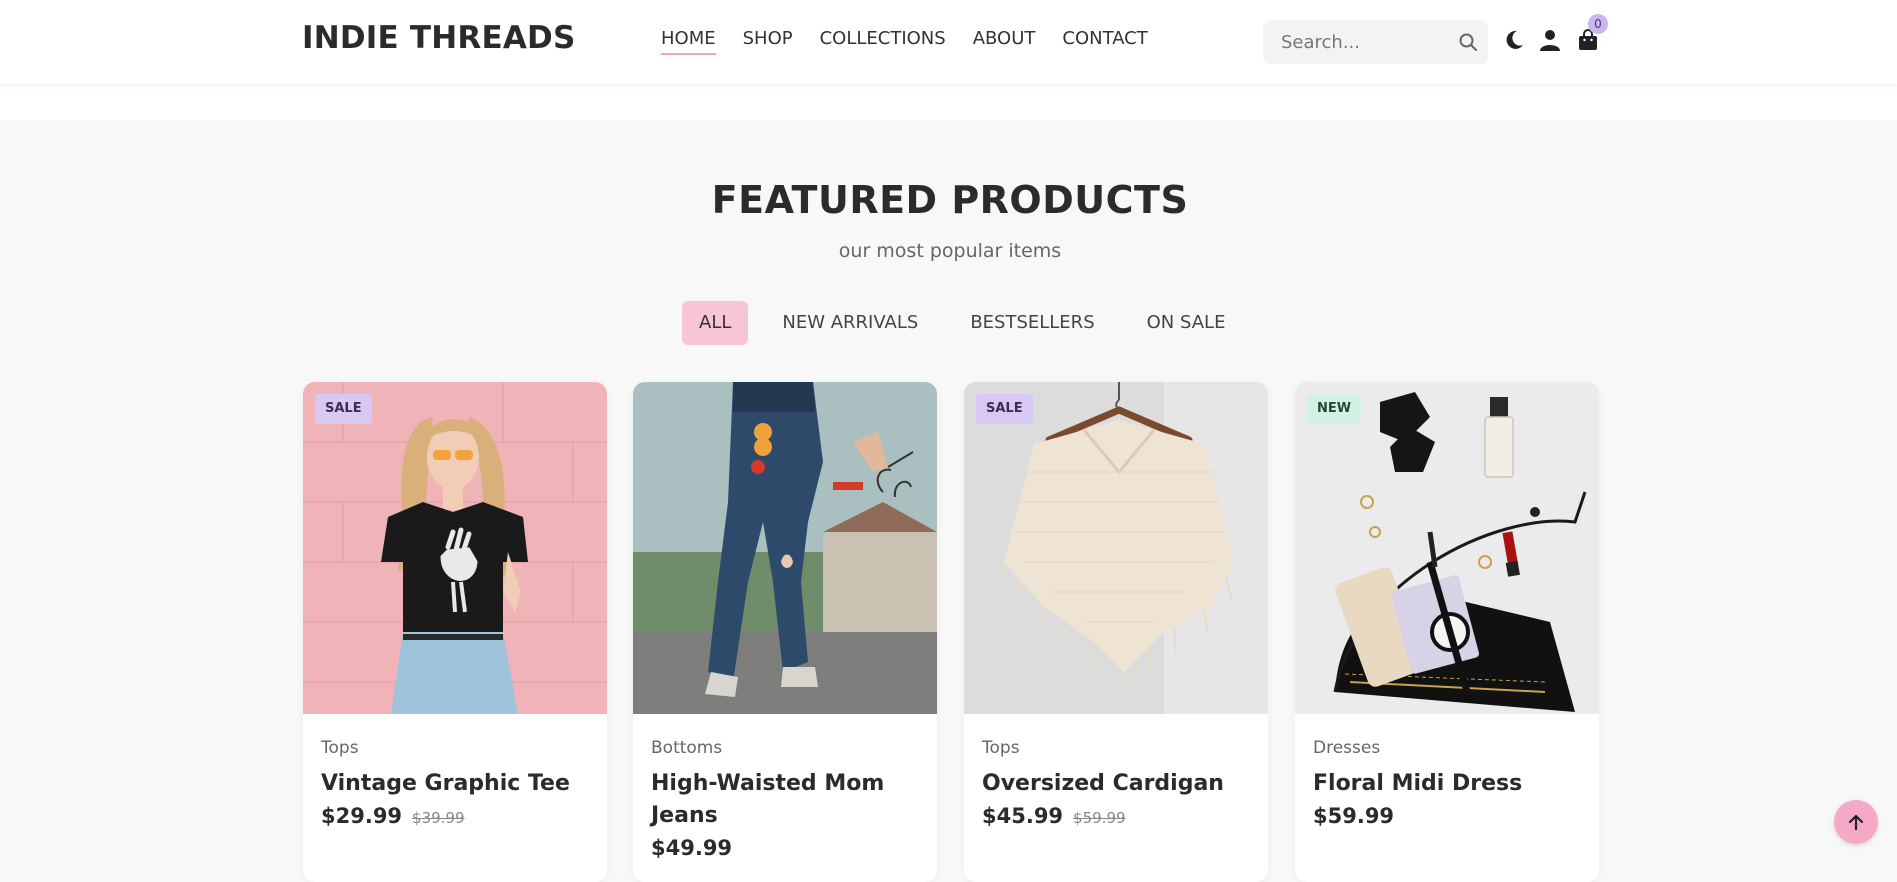 This screenshot has height=882, width=1897. What do you see at coordinates (687, 748) in the screenshot?
I see `product-category: Bottoms` at bounding box center [687, 748].